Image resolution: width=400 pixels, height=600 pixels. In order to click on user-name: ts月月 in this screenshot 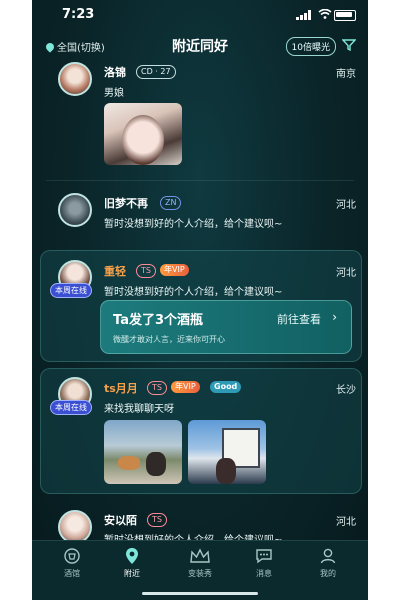, I will do `click(121, 388)`.